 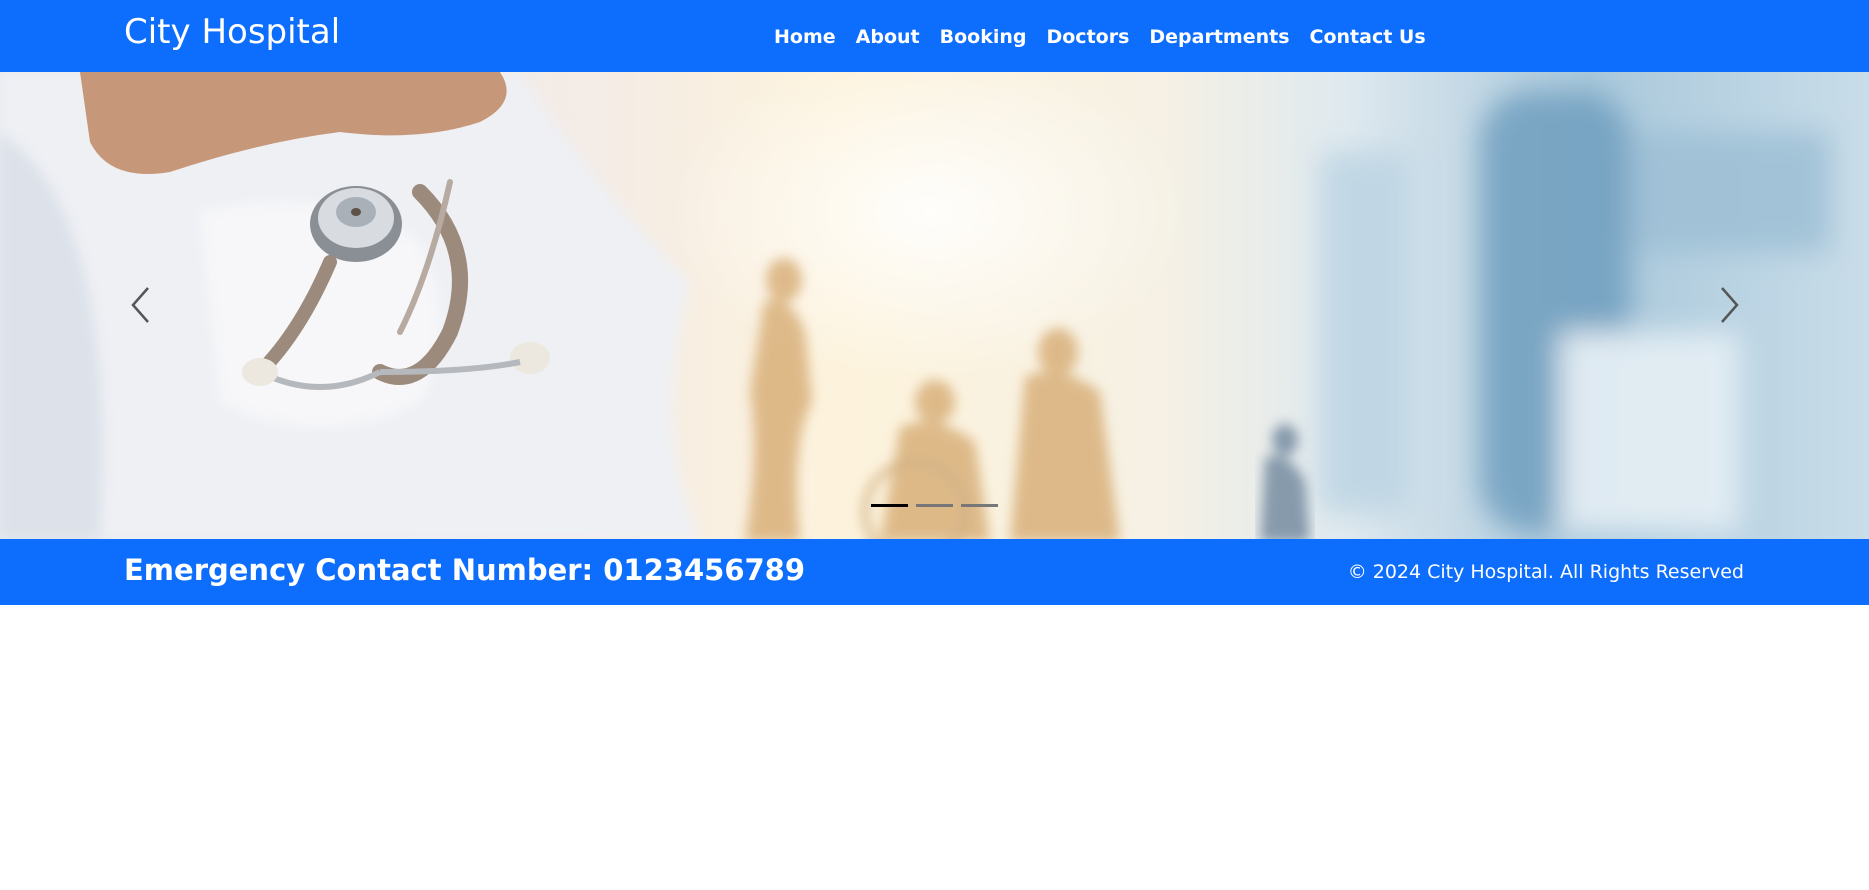 I want to click on nav-doctors: Doctors, so click(x=1087, y=37).